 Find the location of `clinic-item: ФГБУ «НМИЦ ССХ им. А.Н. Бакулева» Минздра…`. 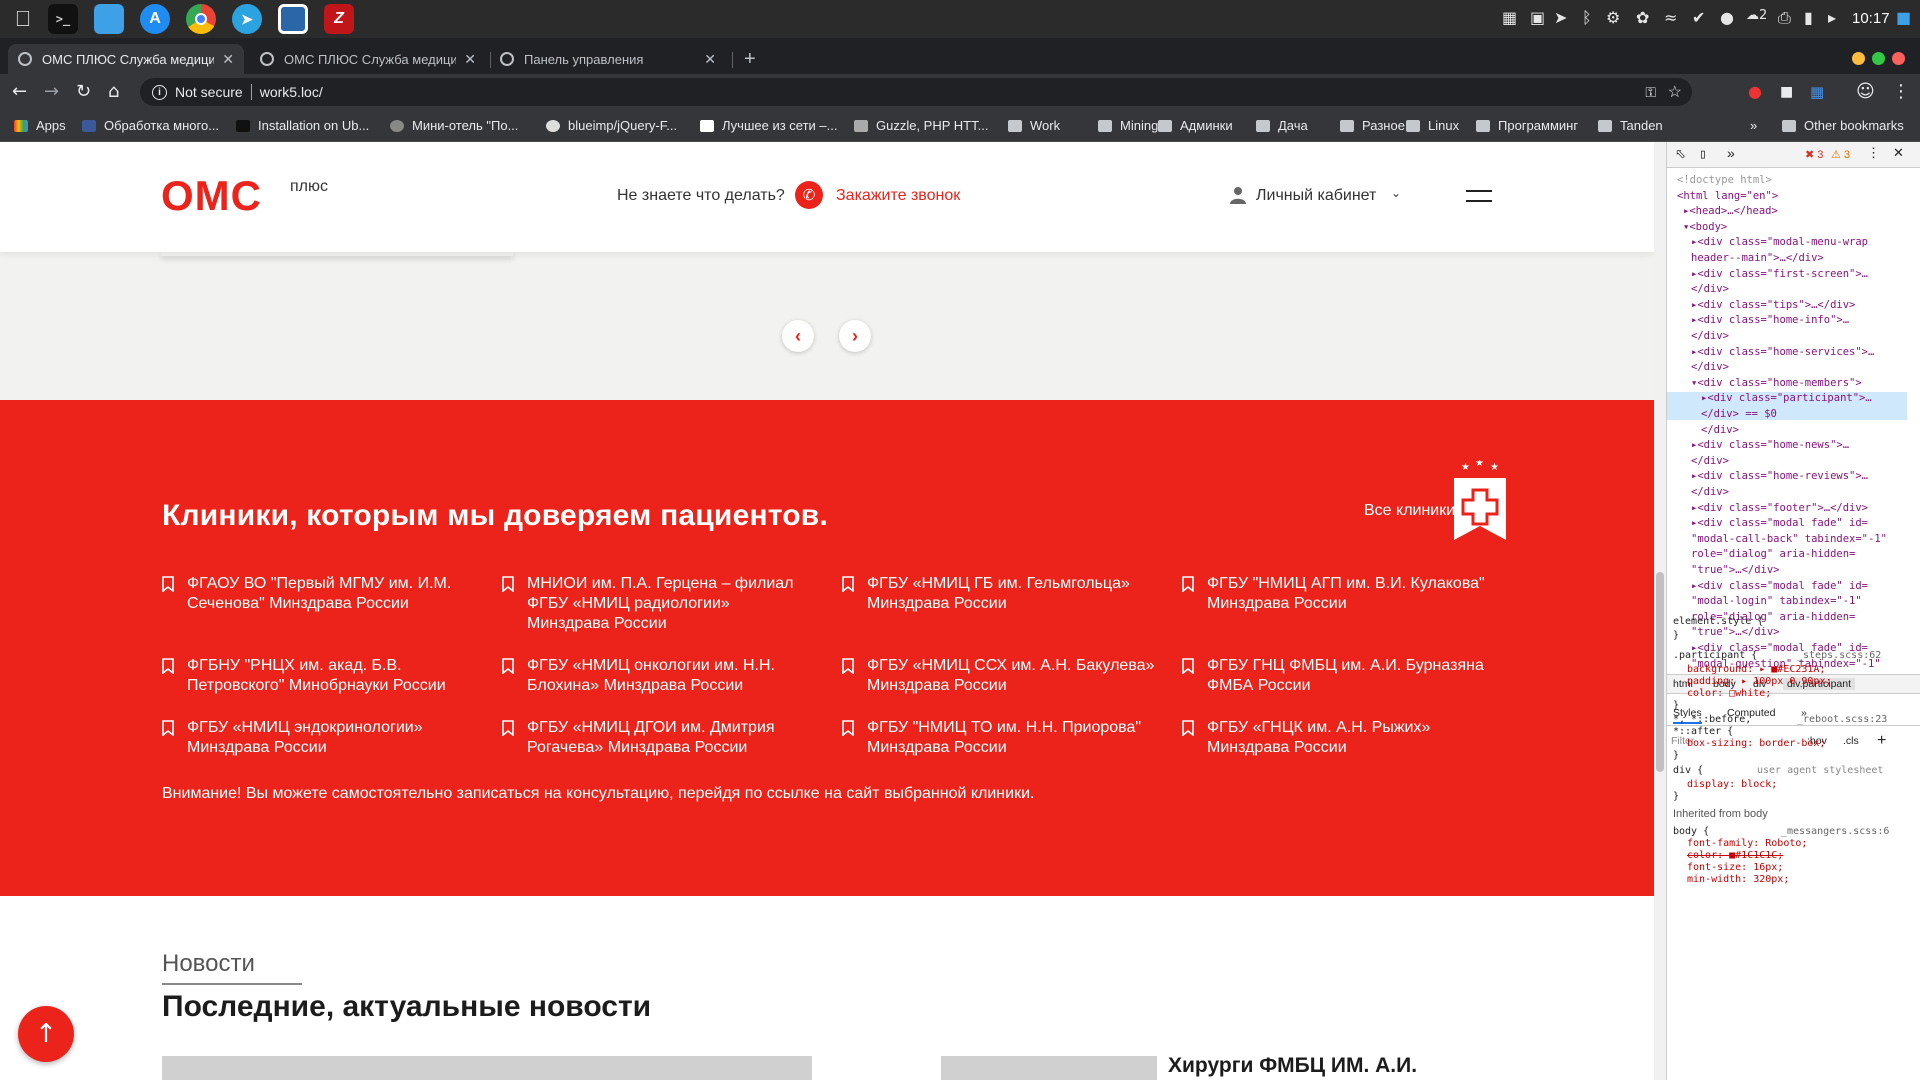

clinic-item: ФГБУ «НМИЦ ССХ им. А.Н. Бакулева» Минздра… is located at coordinates (998, 676).